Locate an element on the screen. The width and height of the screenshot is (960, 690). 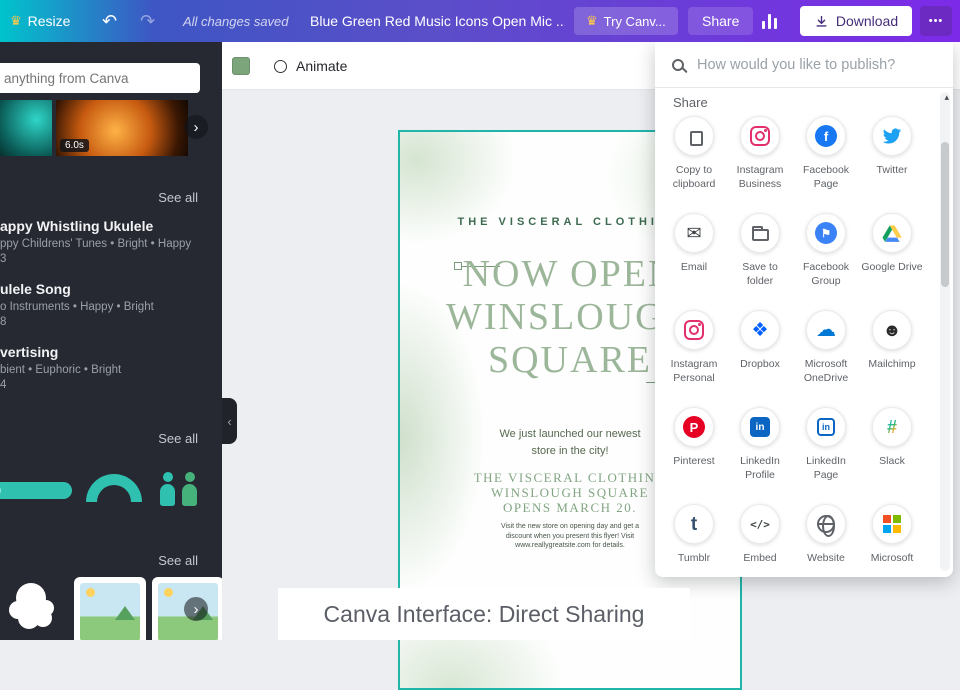
microsoft-icon is located at coordinates (892, 524).